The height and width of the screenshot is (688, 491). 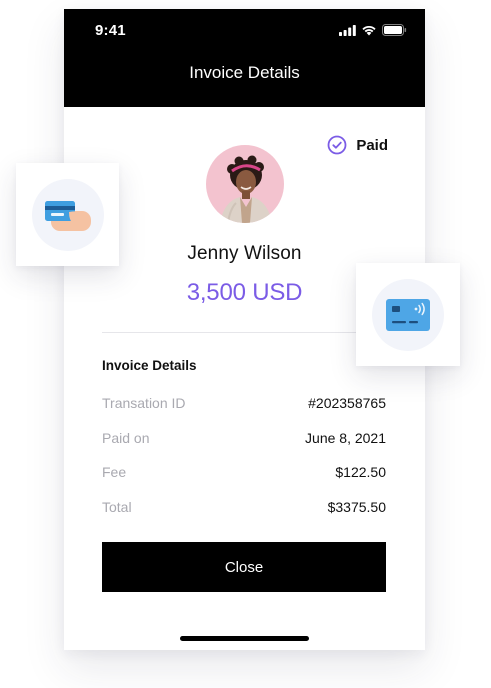 I want to click on wifi-icon, so click(x=369, y=30).